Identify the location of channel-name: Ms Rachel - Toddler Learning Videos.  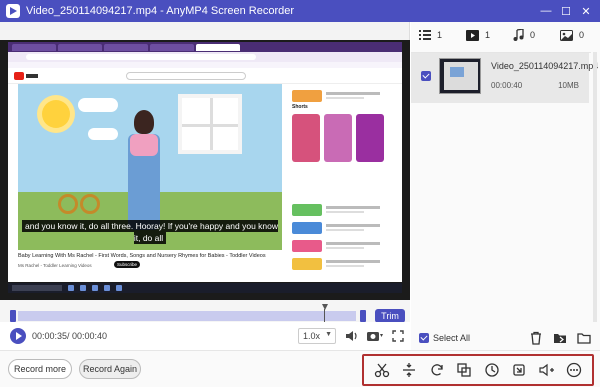
(55, 265).